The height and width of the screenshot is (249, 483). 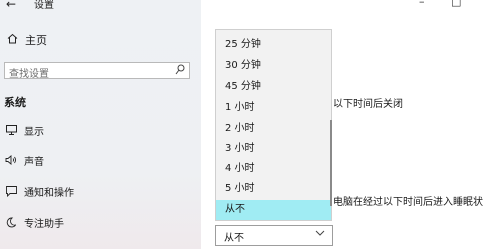 I want to click on dropdown-option: 3 小时, so click(x=272, y=149).